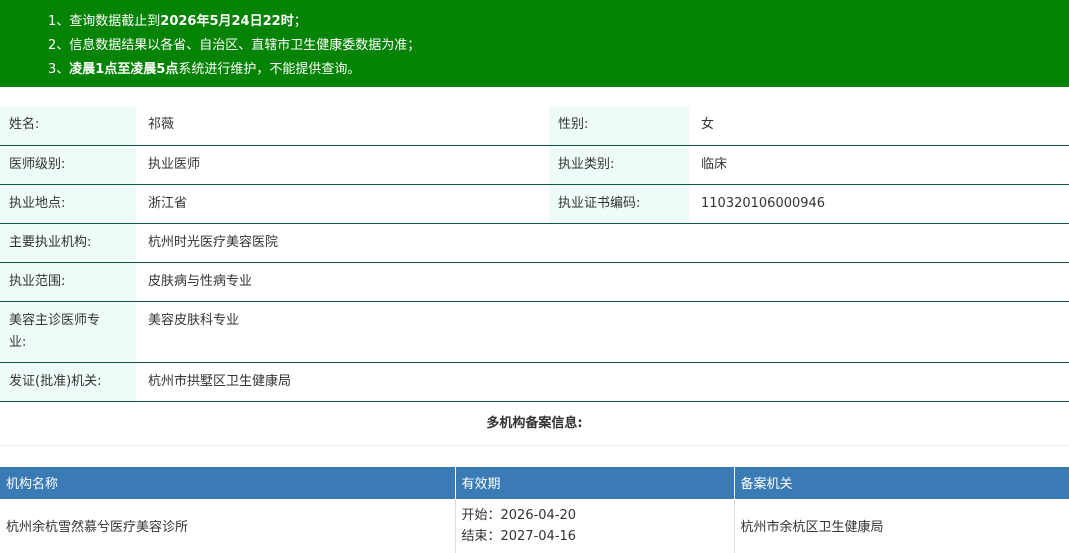 Image resolution: width=1069 pixels, height=553 pixels. What do you see at coordinates (234, 45) in the screenshot?
I see `notice-text: 2、信息数据结果以各省、自治区、直辖市卫生健康委数据为准；` at bounding box center [234, 45].